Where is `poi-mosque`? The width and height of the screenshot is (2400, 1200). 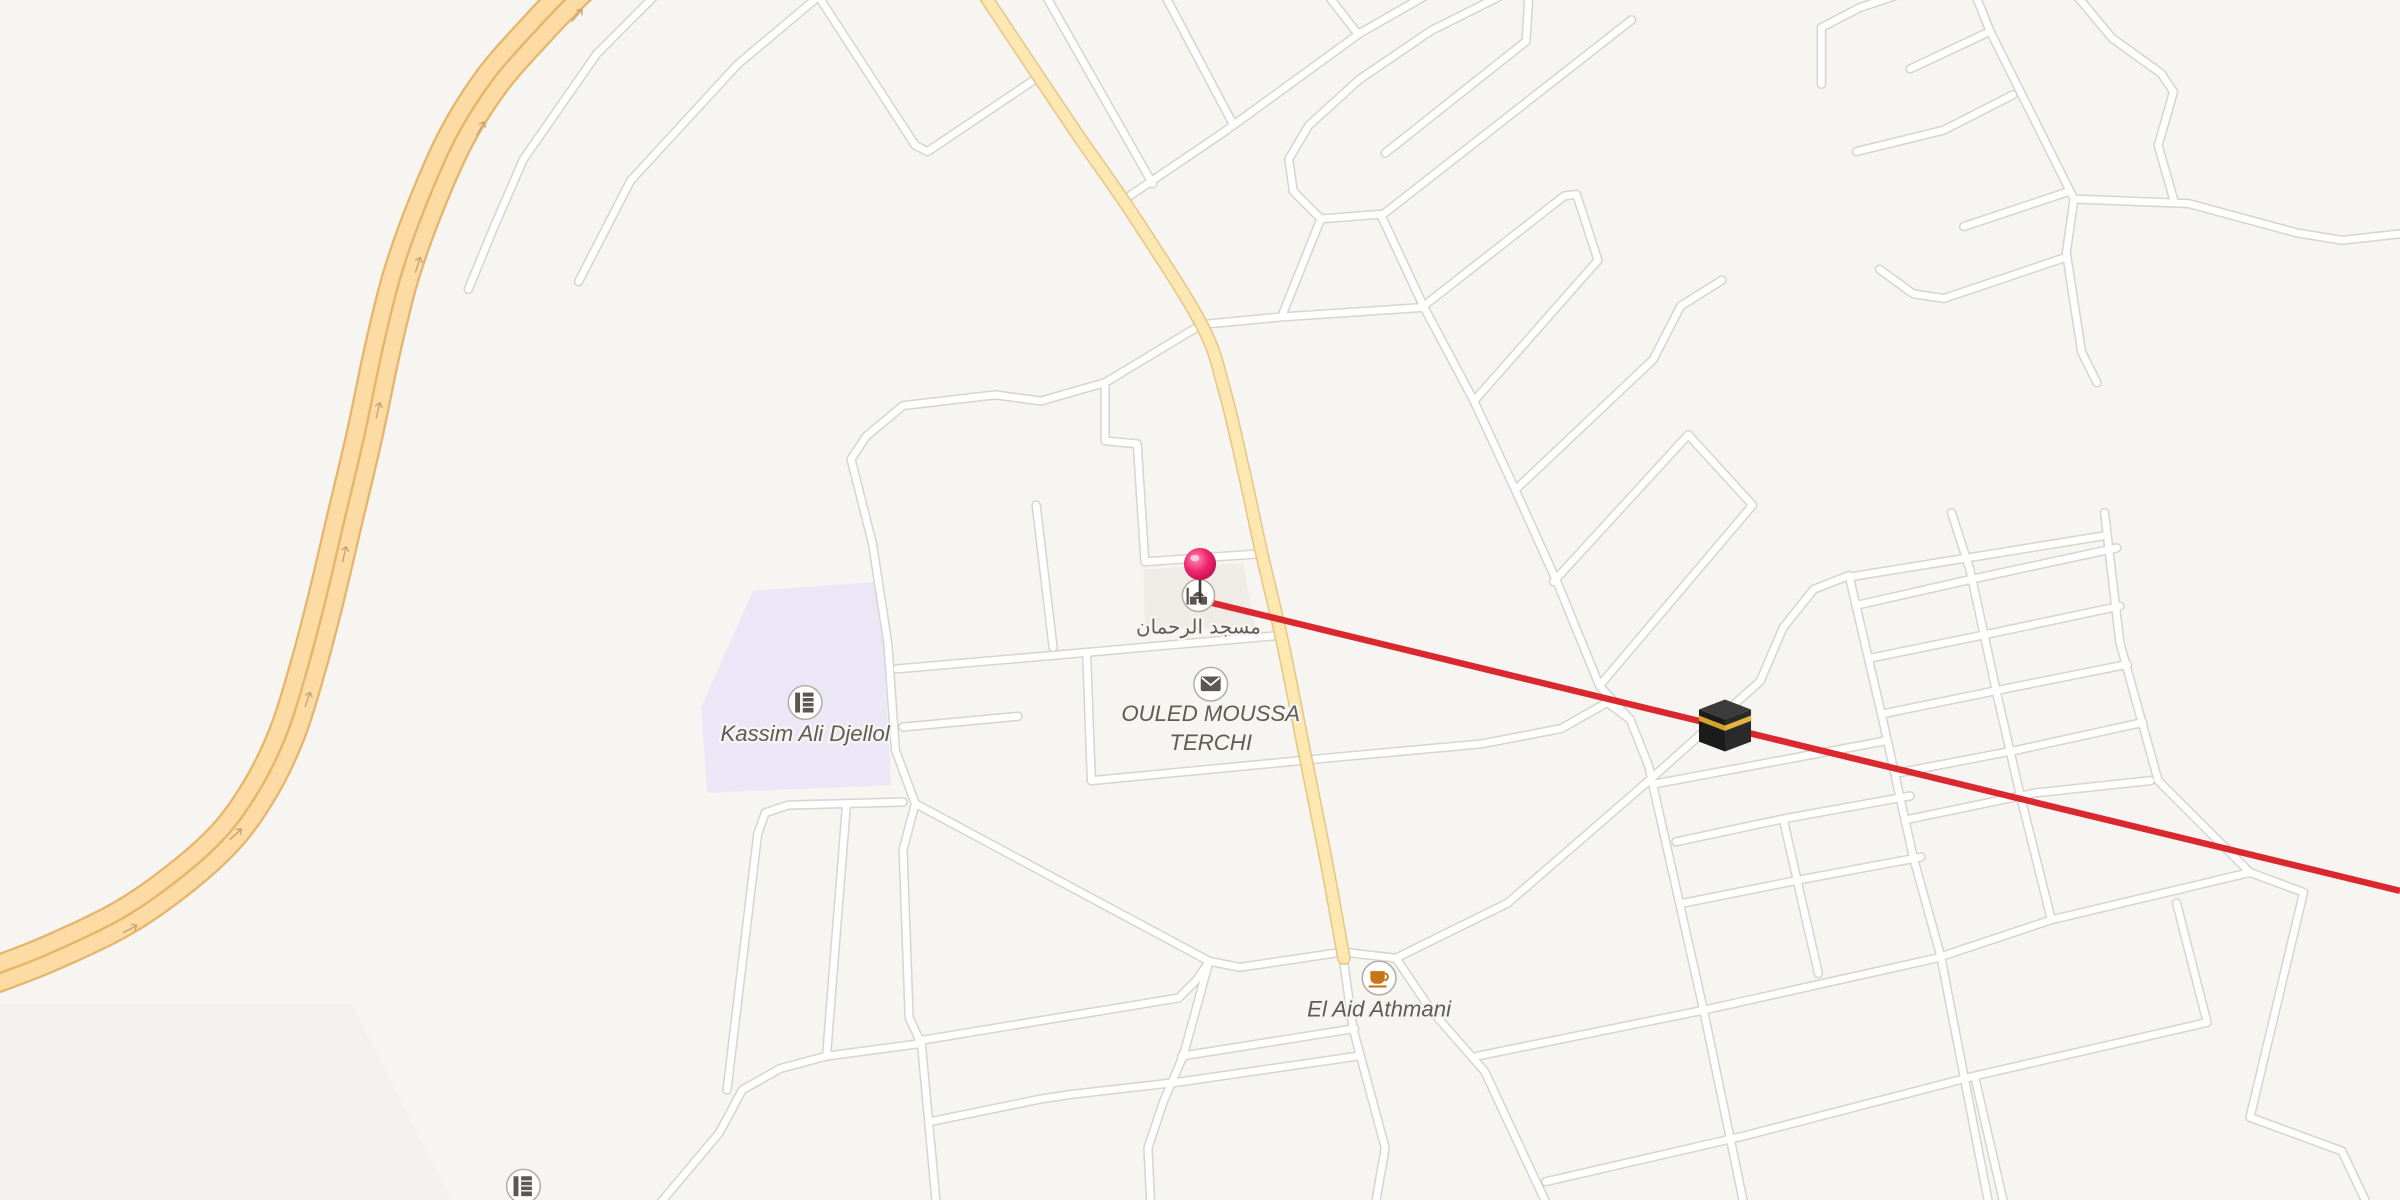 poi-mosque is located at coordinates (1198, 595).